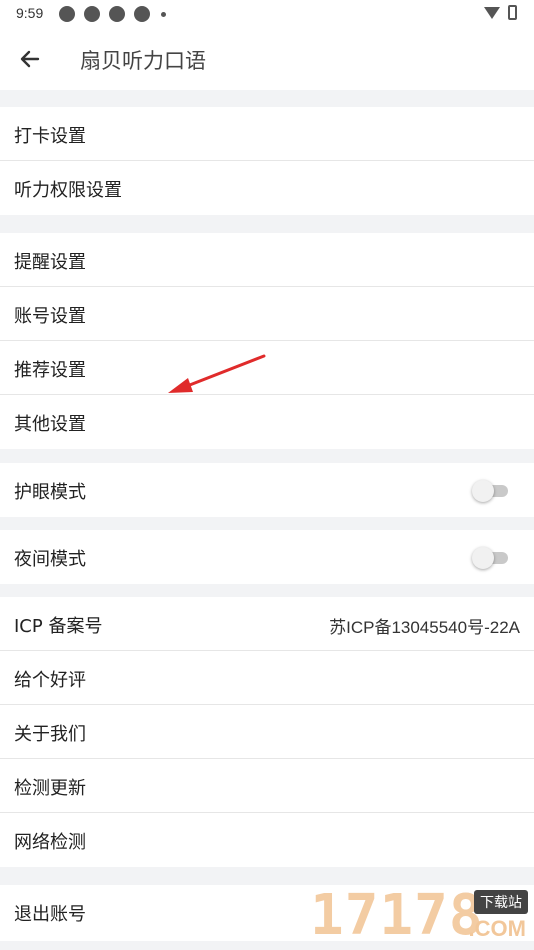  I want to click on settings-item-label: 提醒设置, so click(50, 262).